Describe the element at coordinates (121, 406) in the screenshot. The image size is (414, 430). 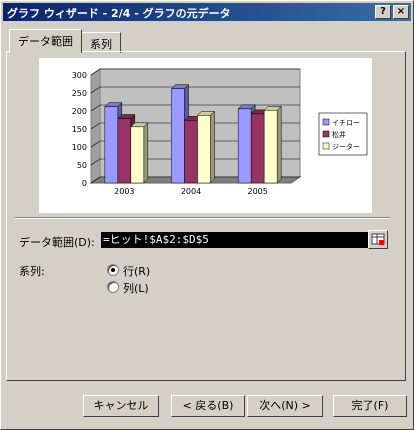
I see `cancel-button: キャンセル` at that location.